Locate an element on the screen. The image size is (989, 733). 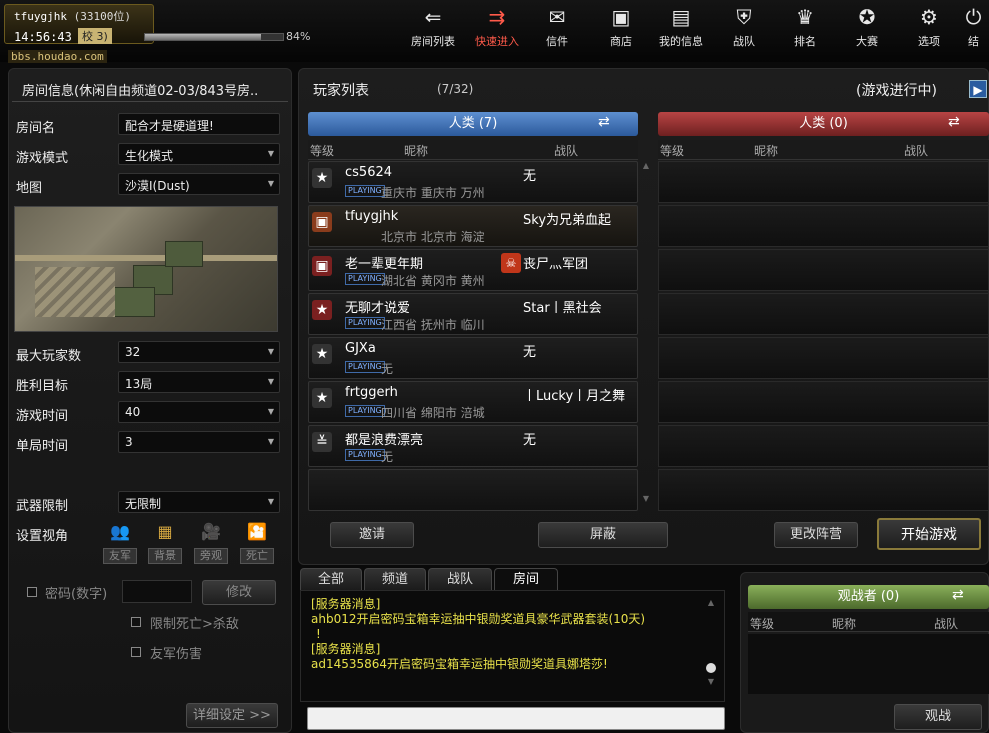
team-b-header: 人类 (0) is located at coordinates (823, 124).